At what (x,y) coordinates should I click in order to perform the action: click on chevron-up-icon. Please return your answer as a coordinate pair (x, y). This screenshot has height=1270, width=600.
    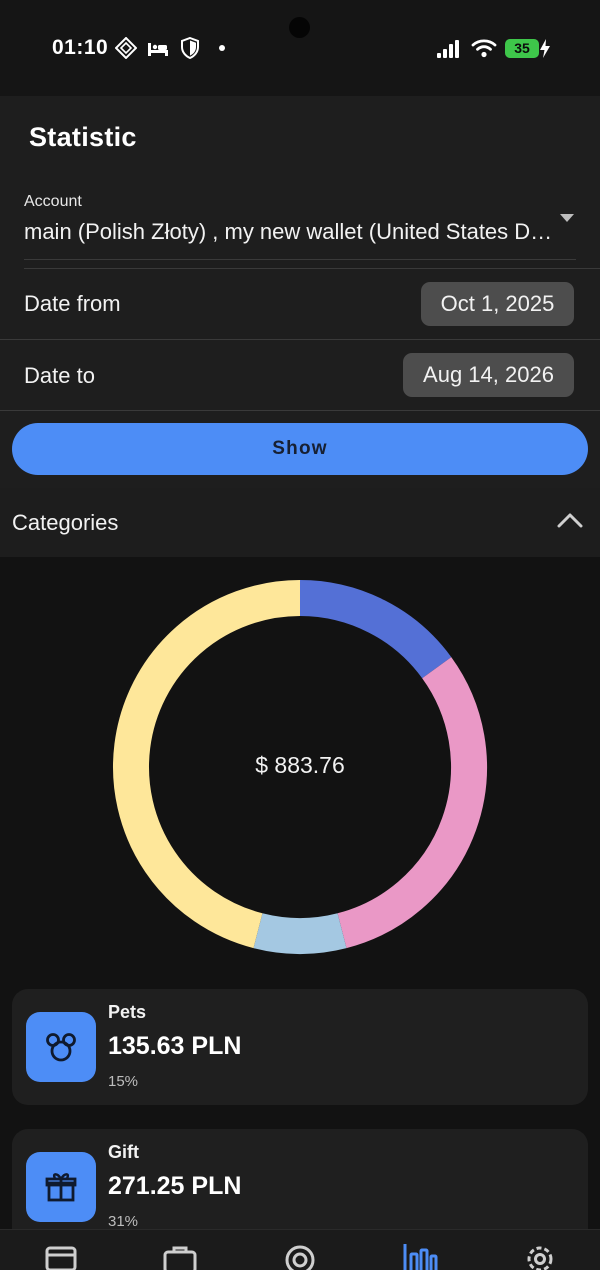
    Looking at the image, I should click on (570, 520).